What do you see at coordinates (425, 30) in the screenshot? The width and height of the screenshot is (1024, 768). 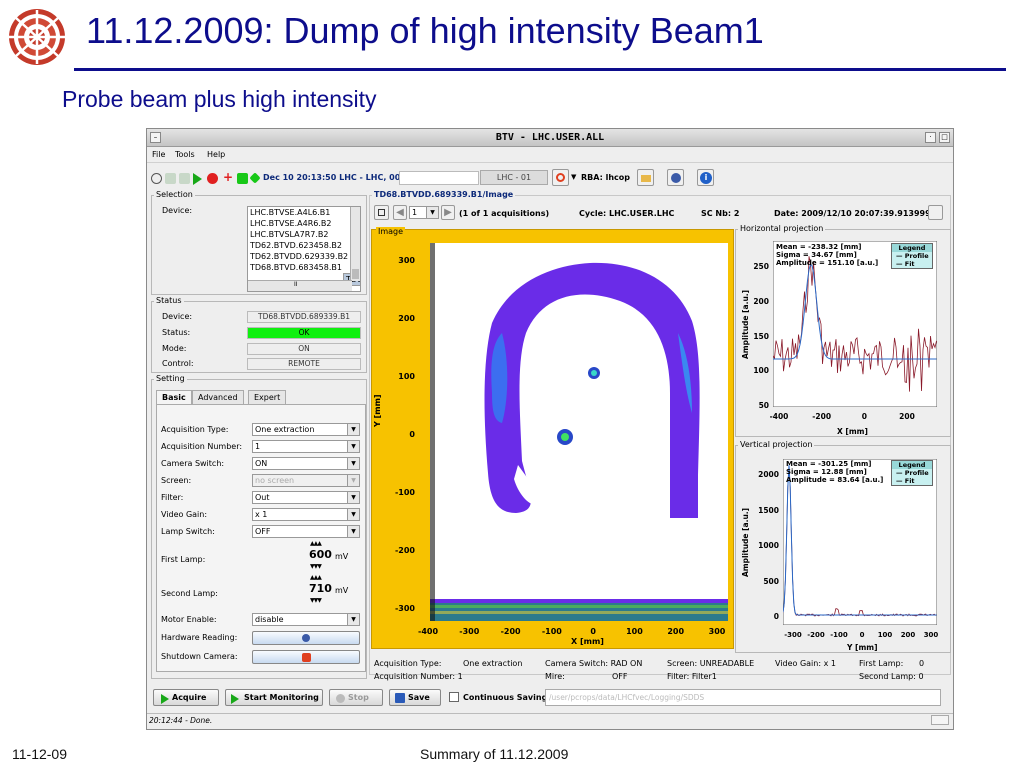 I see `slide-title: 11.12.2009: Dump of high intensity Beam1` at bounding box center [425, 30].